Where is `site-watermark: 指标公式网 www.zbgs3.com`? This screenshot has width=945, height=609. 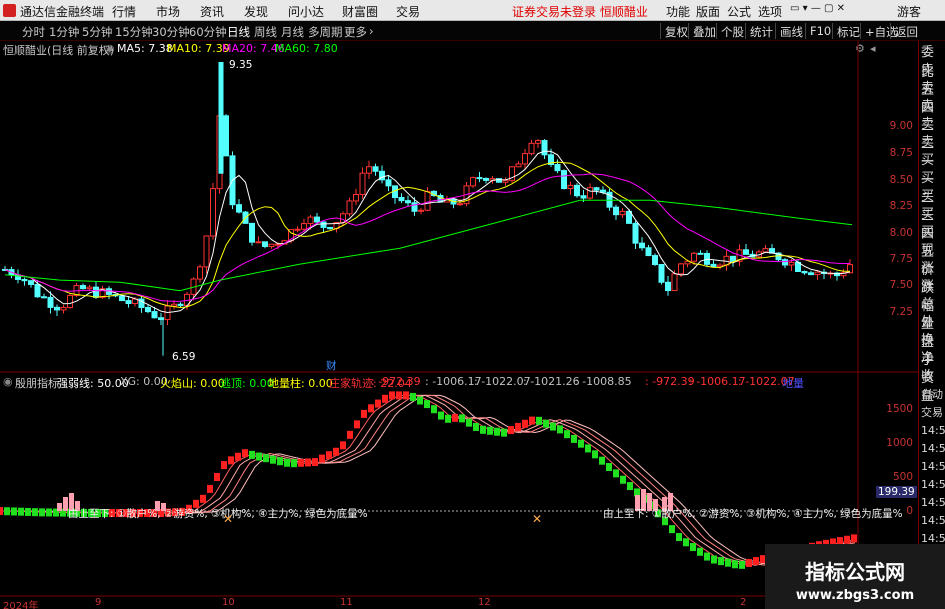
site-watermark: 指标公式网 www.zbgs3.com is located at coordinates (855, 576).